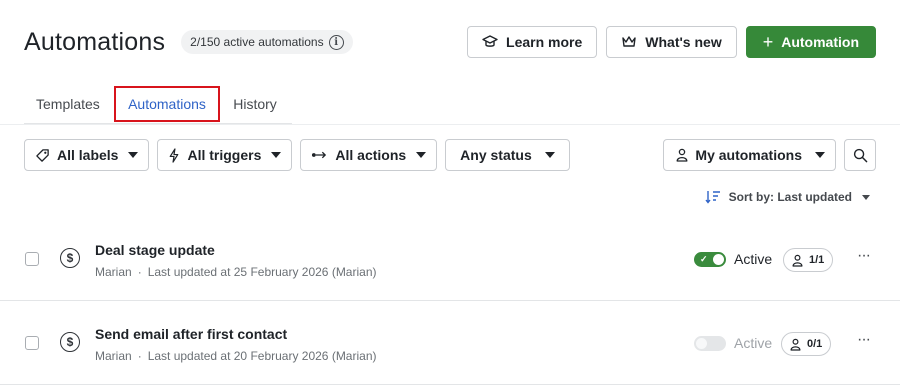 The image size is (900, 388). What do you see at coordinates (257, 42) in the screenshot?
I see `active-count-text: 2/150 active automations` at bounding box center [257, 42].